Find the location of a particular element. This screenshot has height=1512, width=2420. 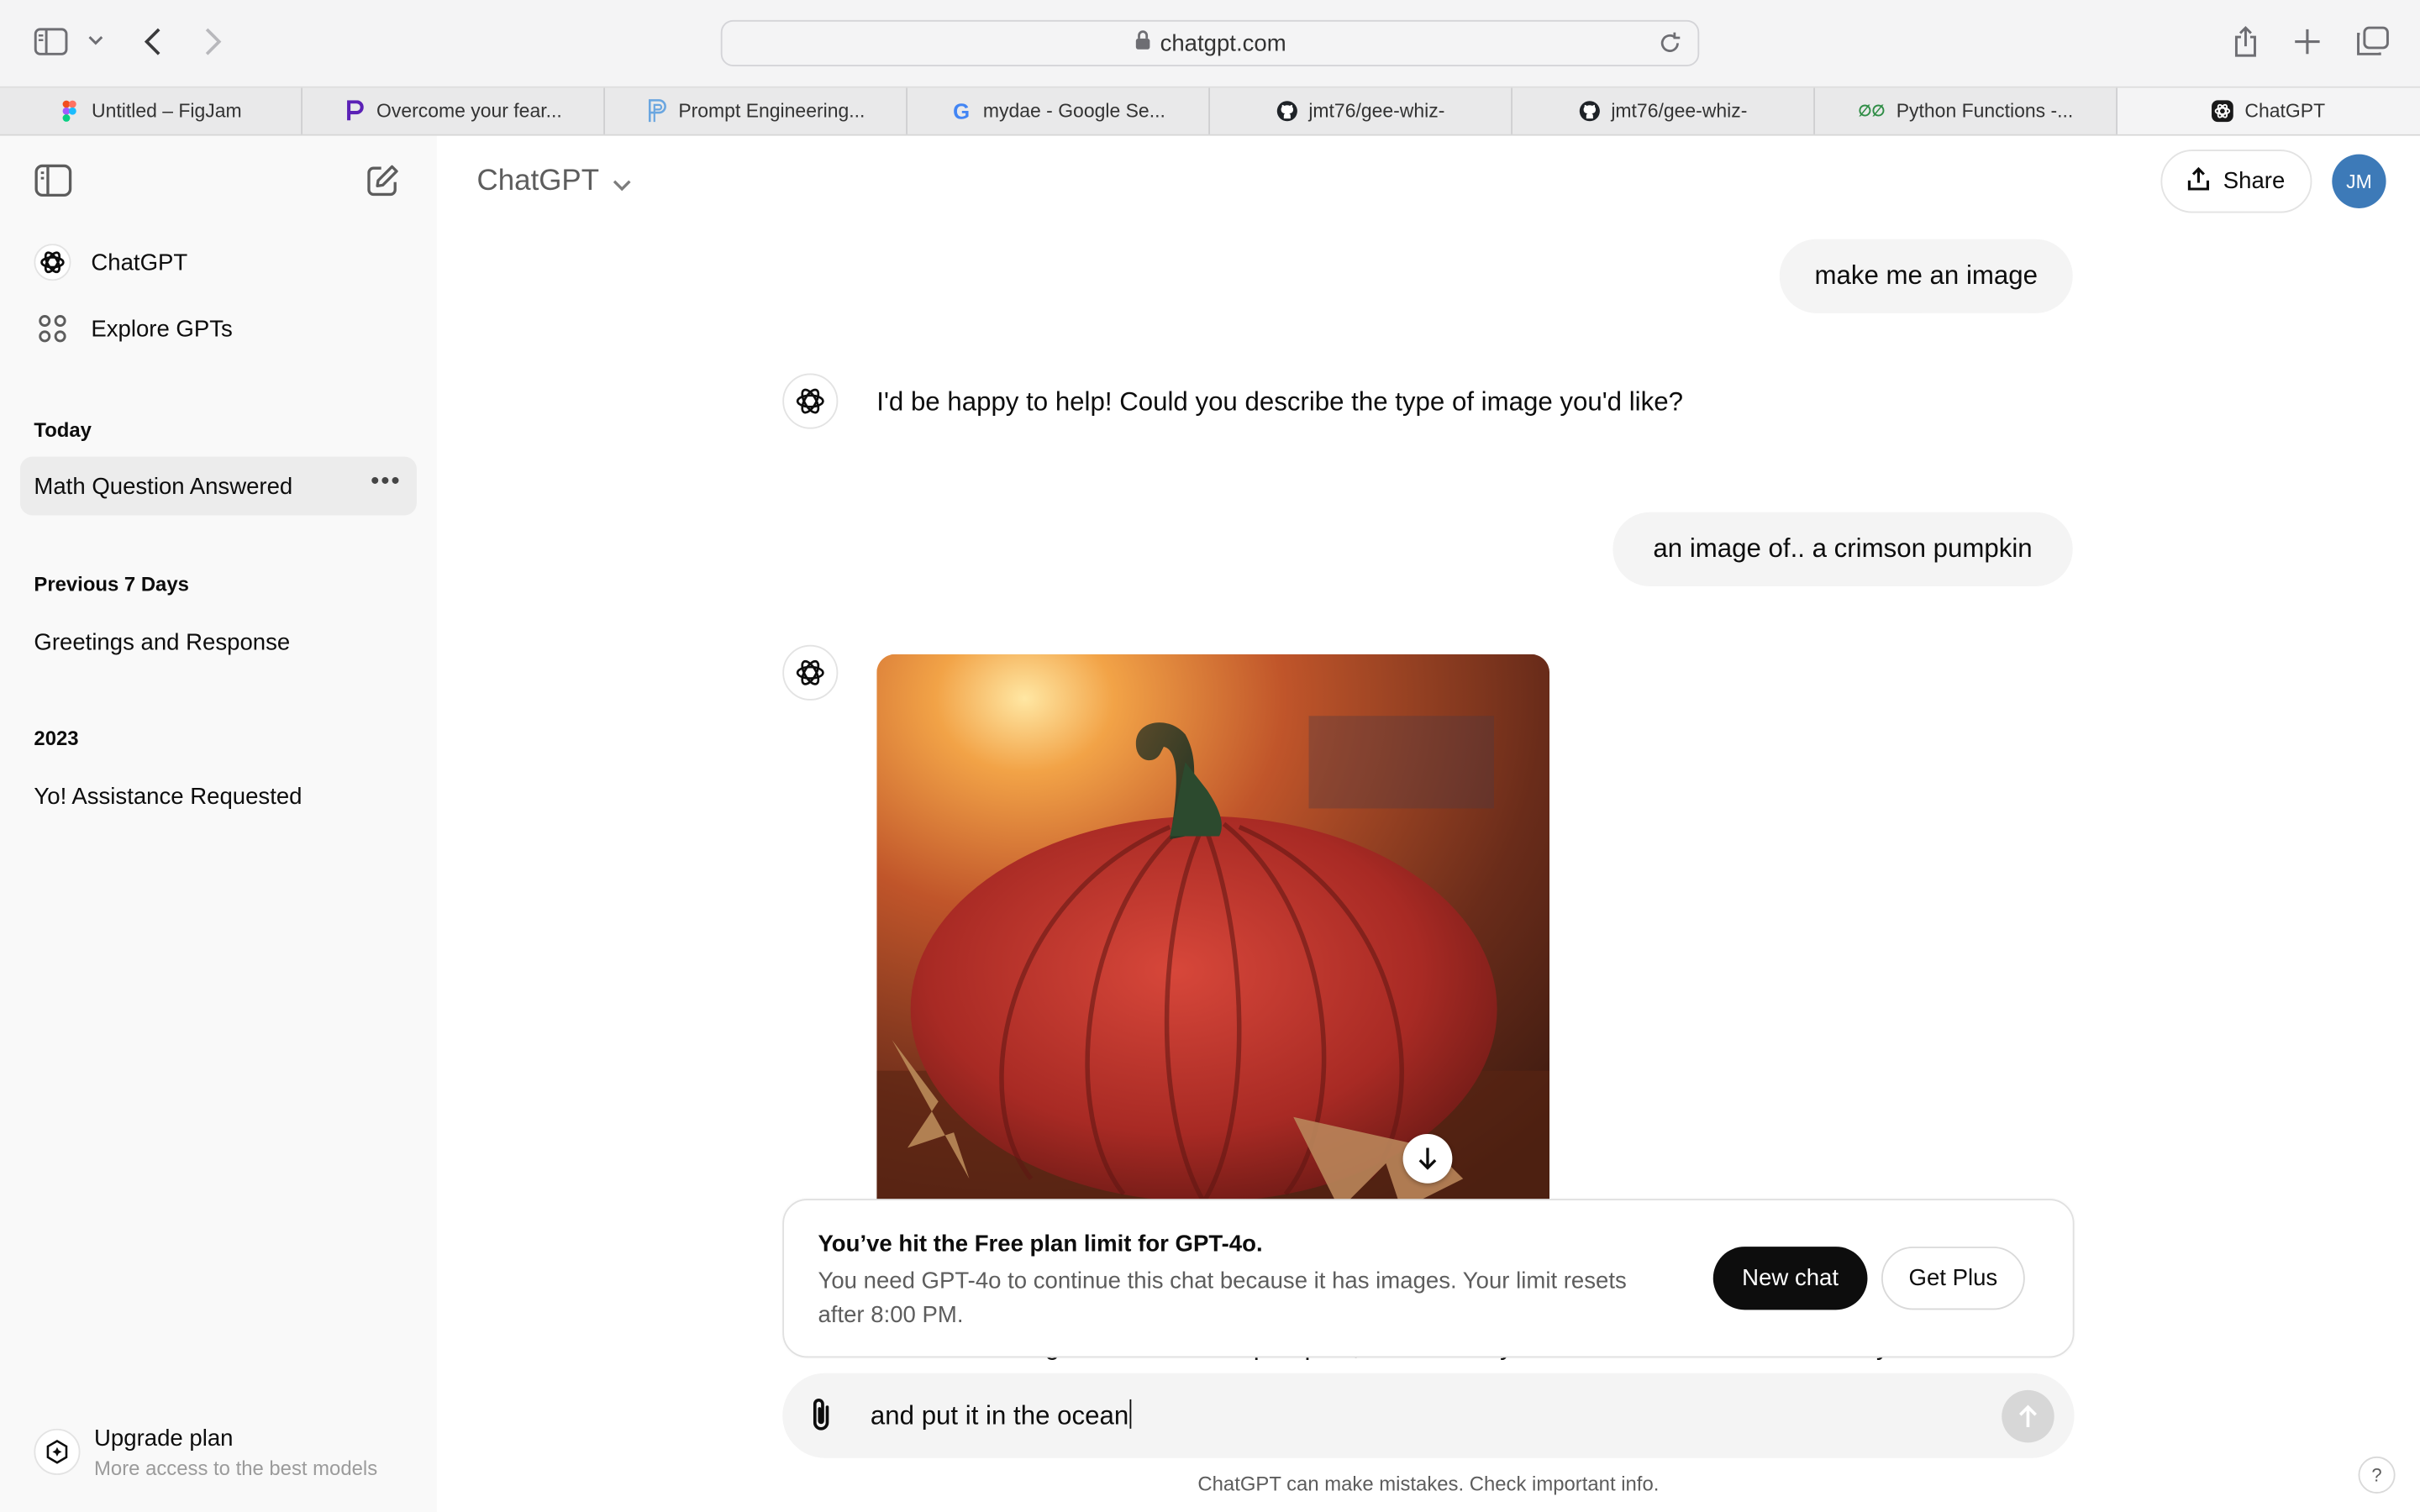

new-tab-icon is located at coordinates (2307, 41).